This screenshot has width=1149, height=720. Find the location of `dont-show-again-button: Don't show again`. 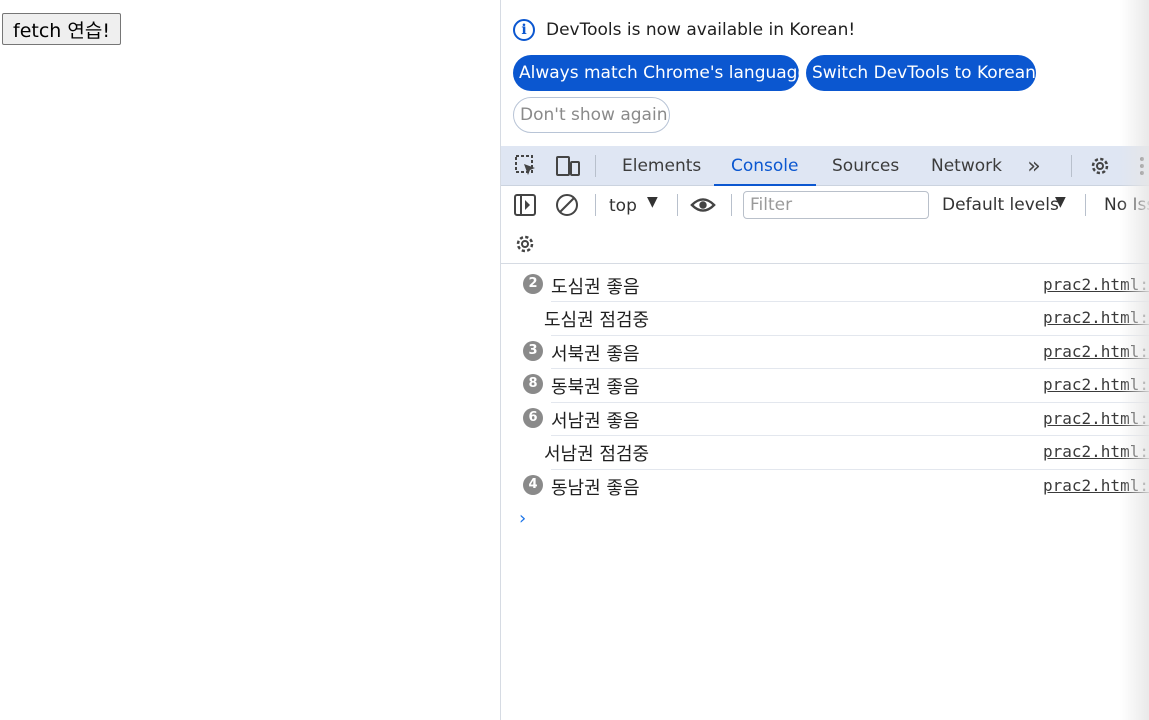

dont-show-again-button: Don't show again is located at coordinates (591, 115).